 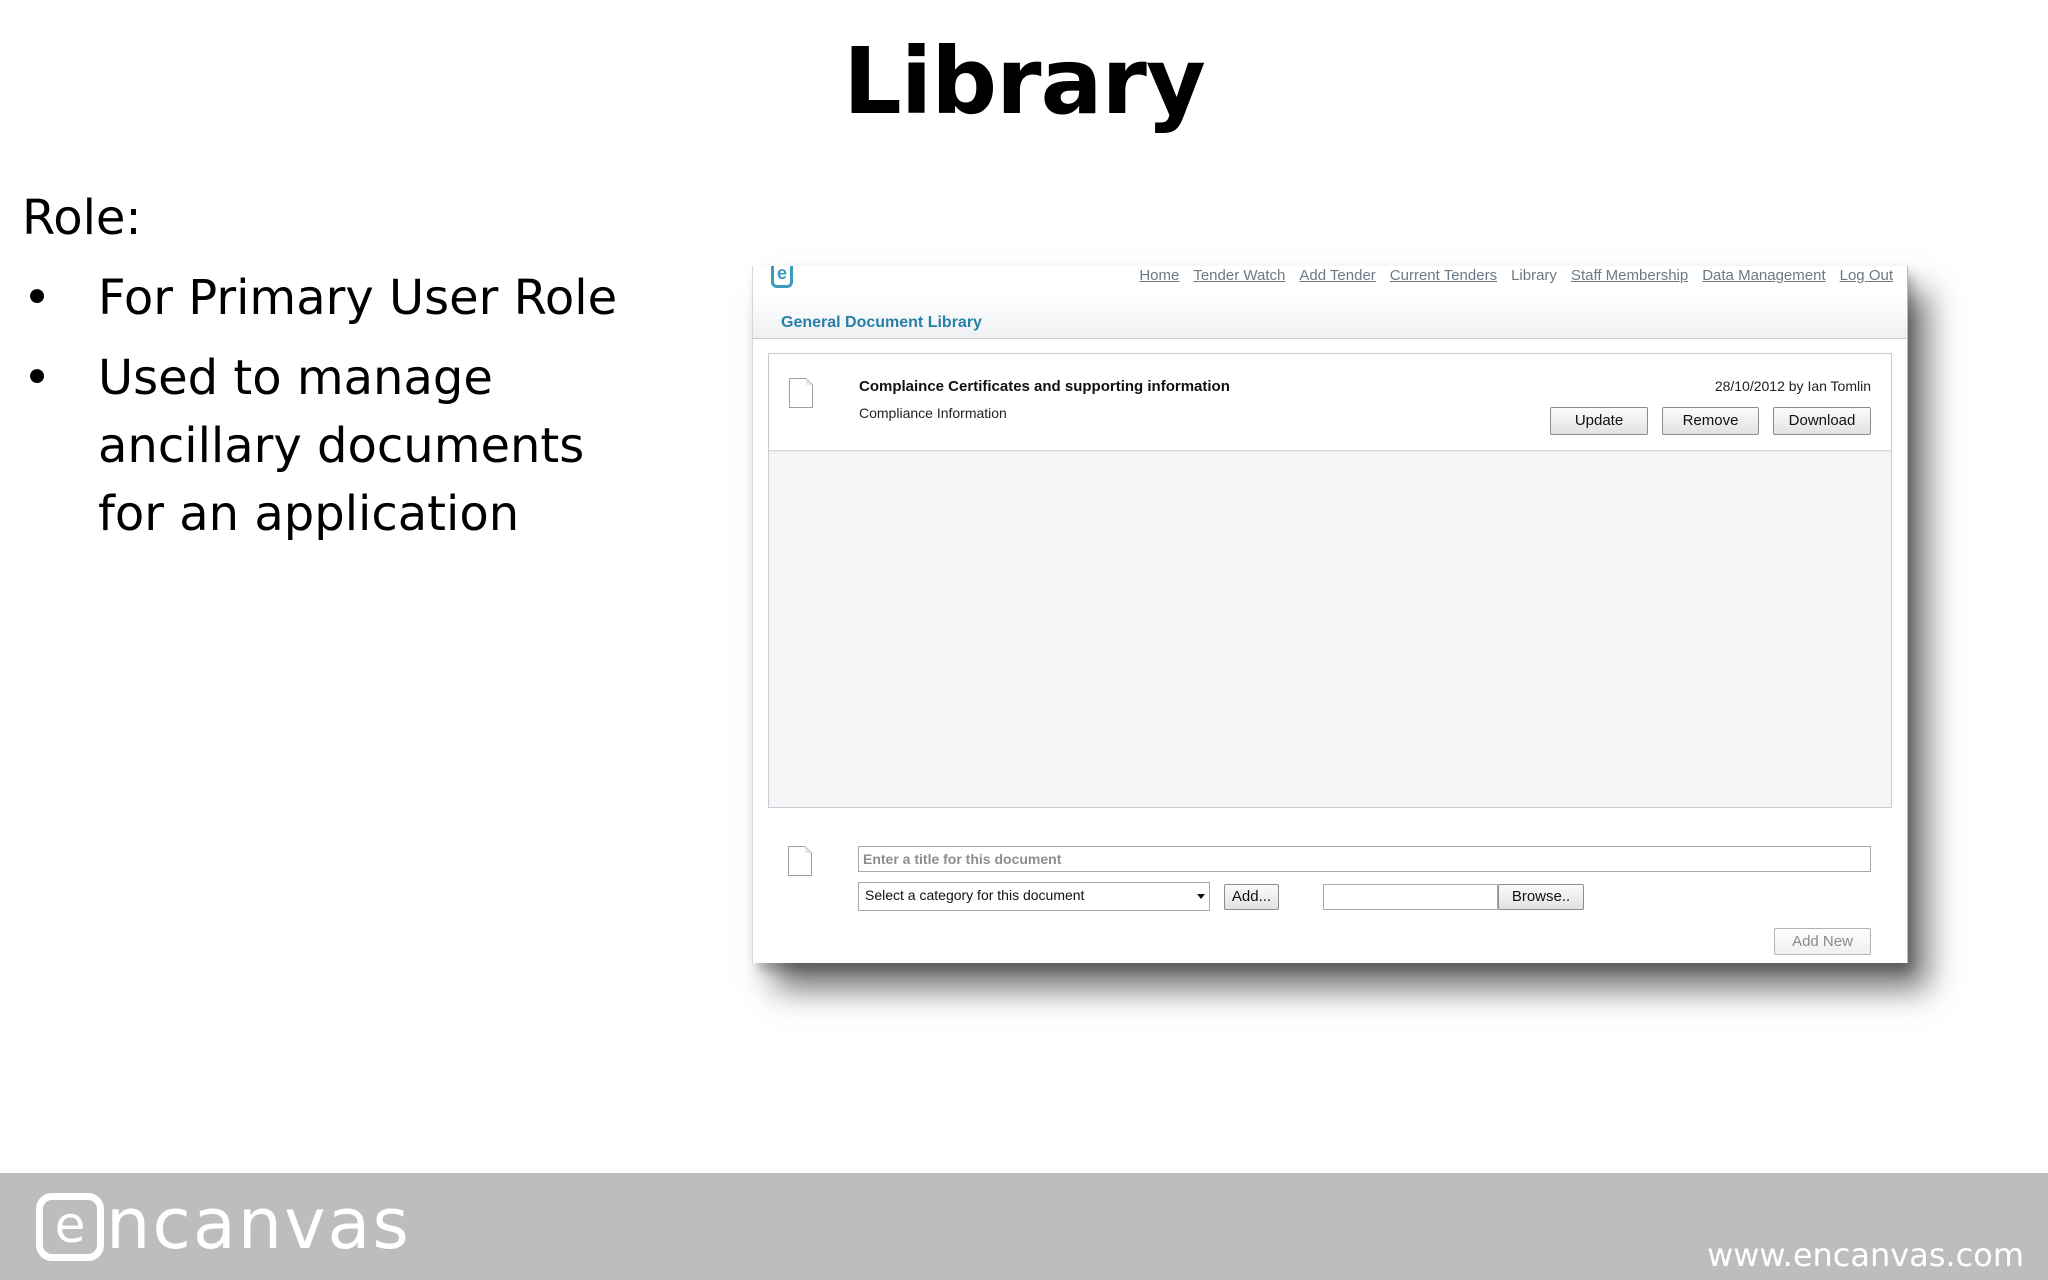 I want to click on bullet-text: For Primary User Role, so click(x=358, y=298).